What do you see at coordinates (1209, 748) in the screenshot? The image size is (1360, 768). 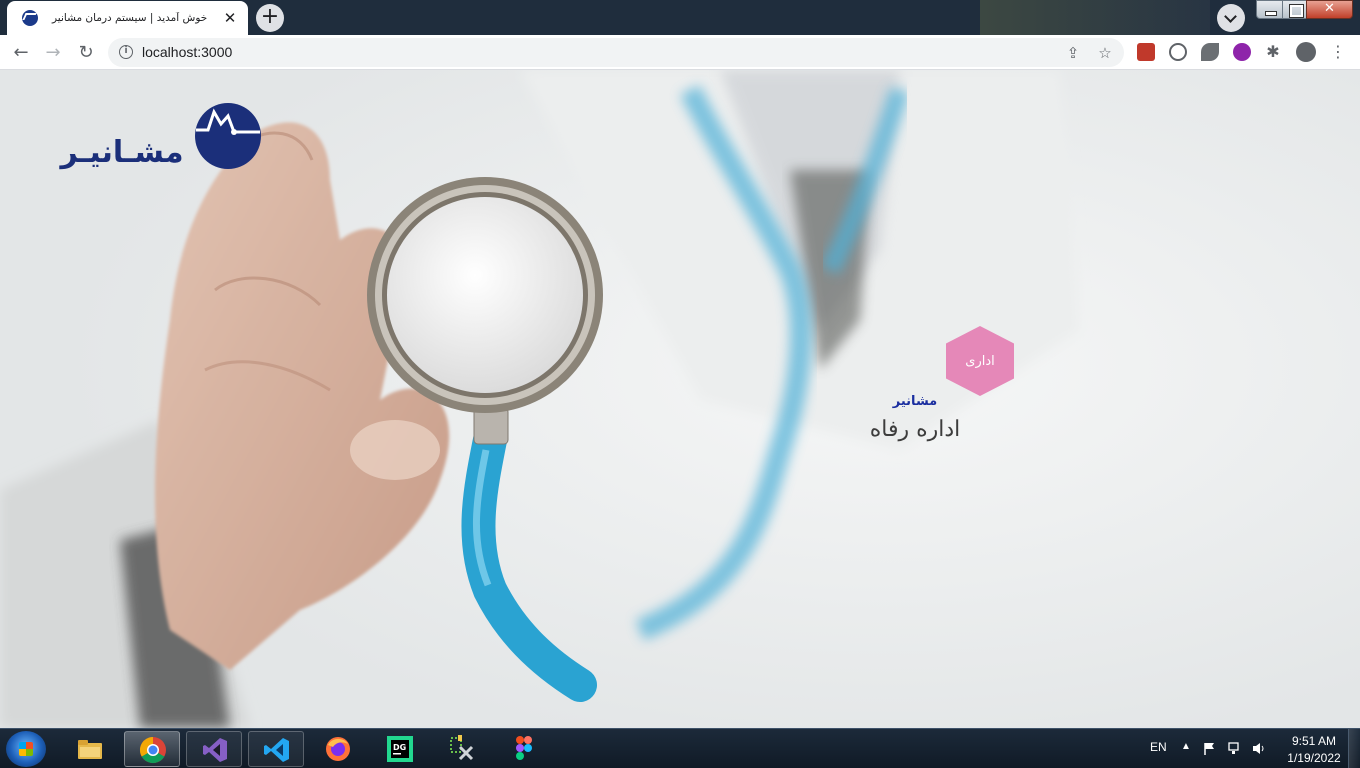 I see `action-center-flag-icon` at bounding box center [1209, 748].